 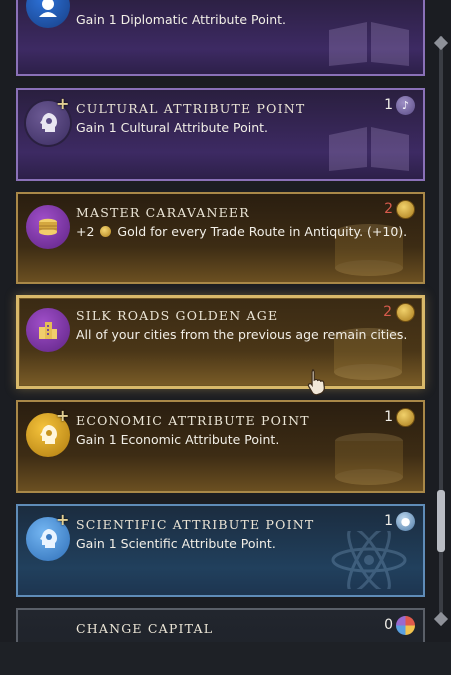 I want to click on scrollbar-bottom-cap, so click(x=441, y=619).